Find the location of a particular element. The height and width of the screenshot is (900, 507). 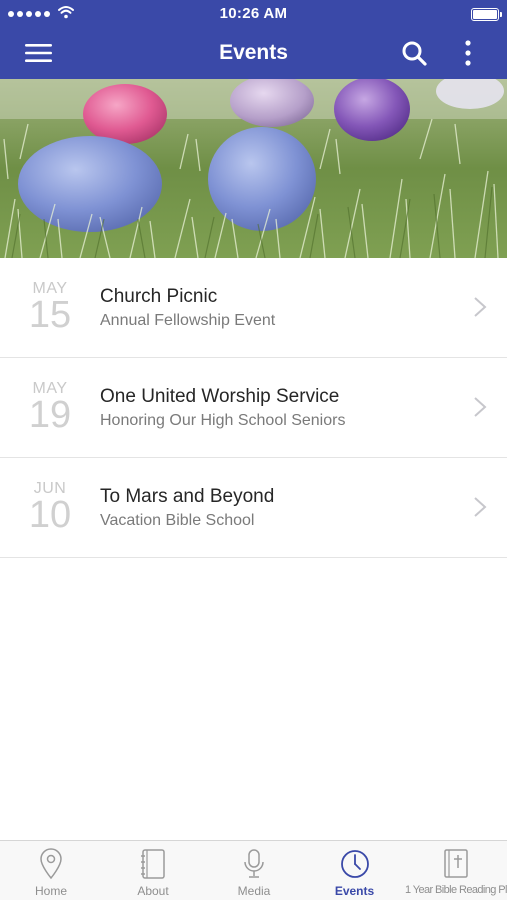

event-day: 19 is located at coordinates (50, 415).